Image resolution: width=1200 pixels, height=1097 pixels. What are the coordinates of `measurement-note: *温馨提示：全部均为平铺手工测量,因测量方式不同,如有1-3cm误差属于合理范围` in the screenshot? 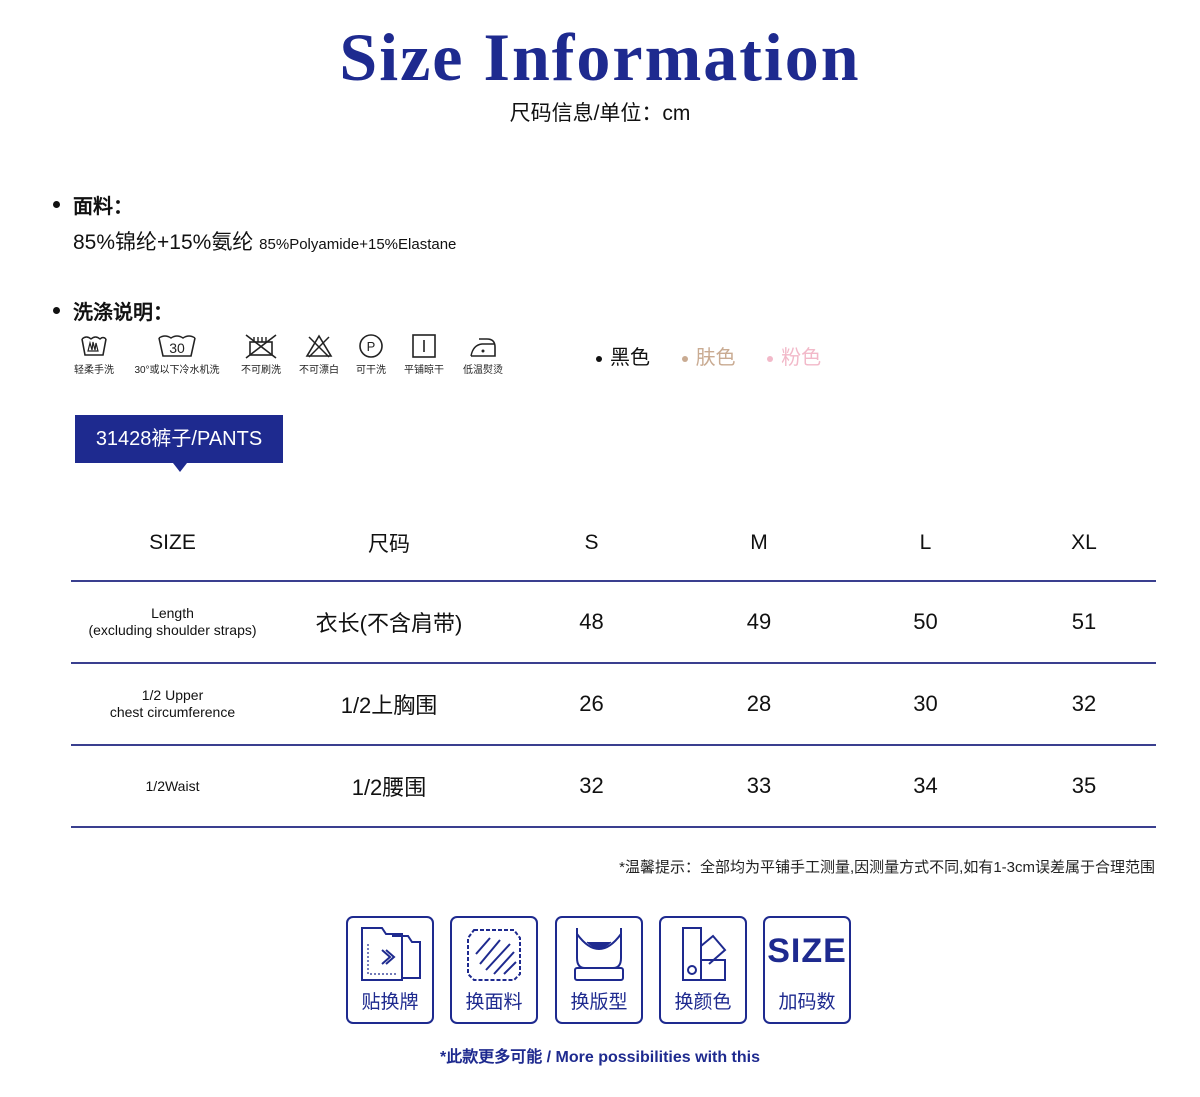 It's located at (887, 867).